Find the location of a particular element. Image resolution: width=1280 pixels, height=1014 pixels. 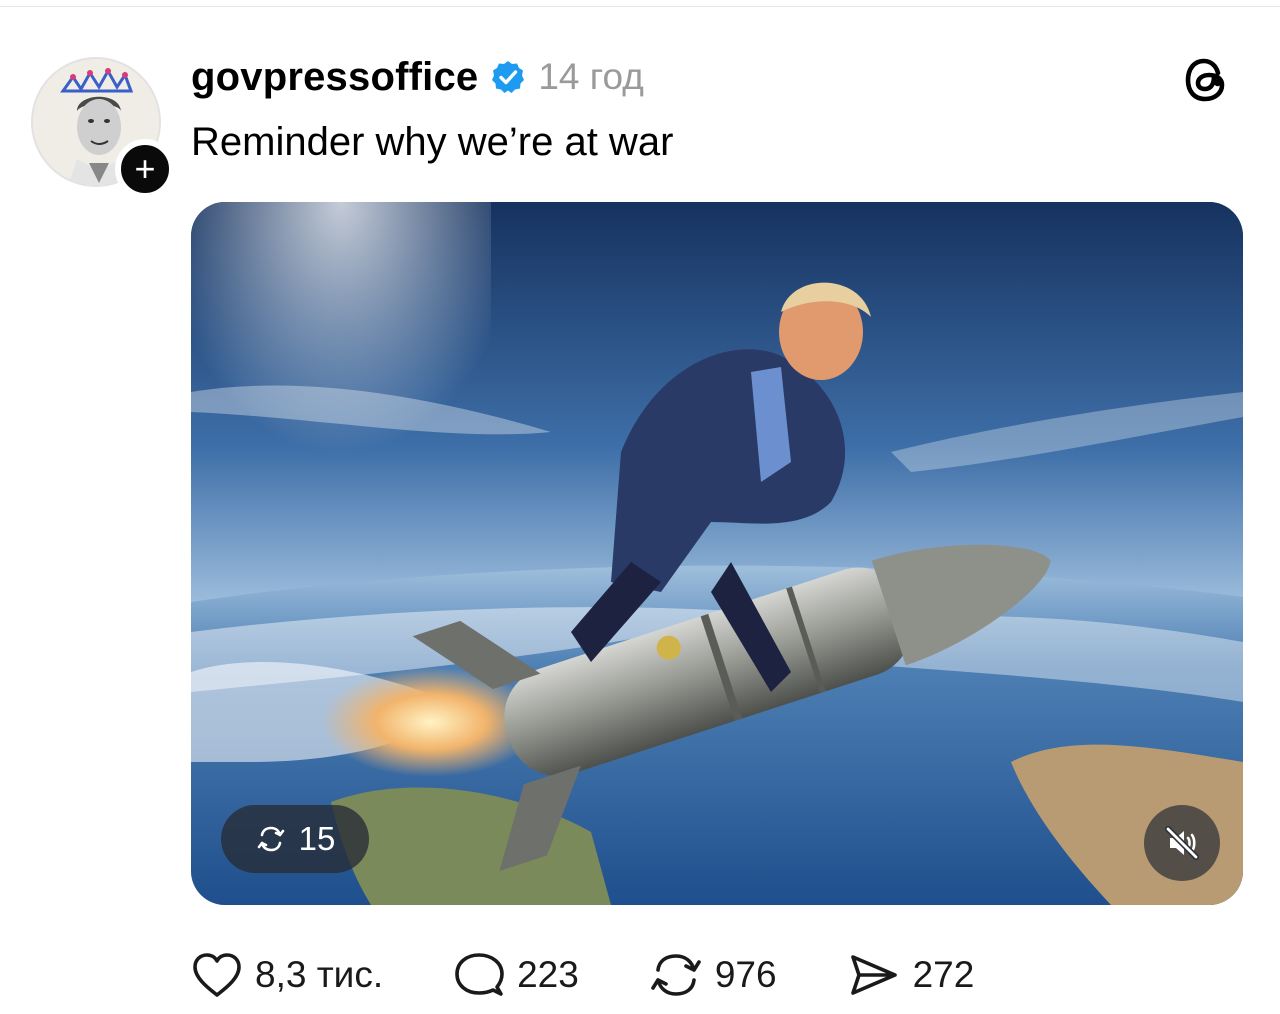

author-avatar-group: + is located at coordinates (103, 128).